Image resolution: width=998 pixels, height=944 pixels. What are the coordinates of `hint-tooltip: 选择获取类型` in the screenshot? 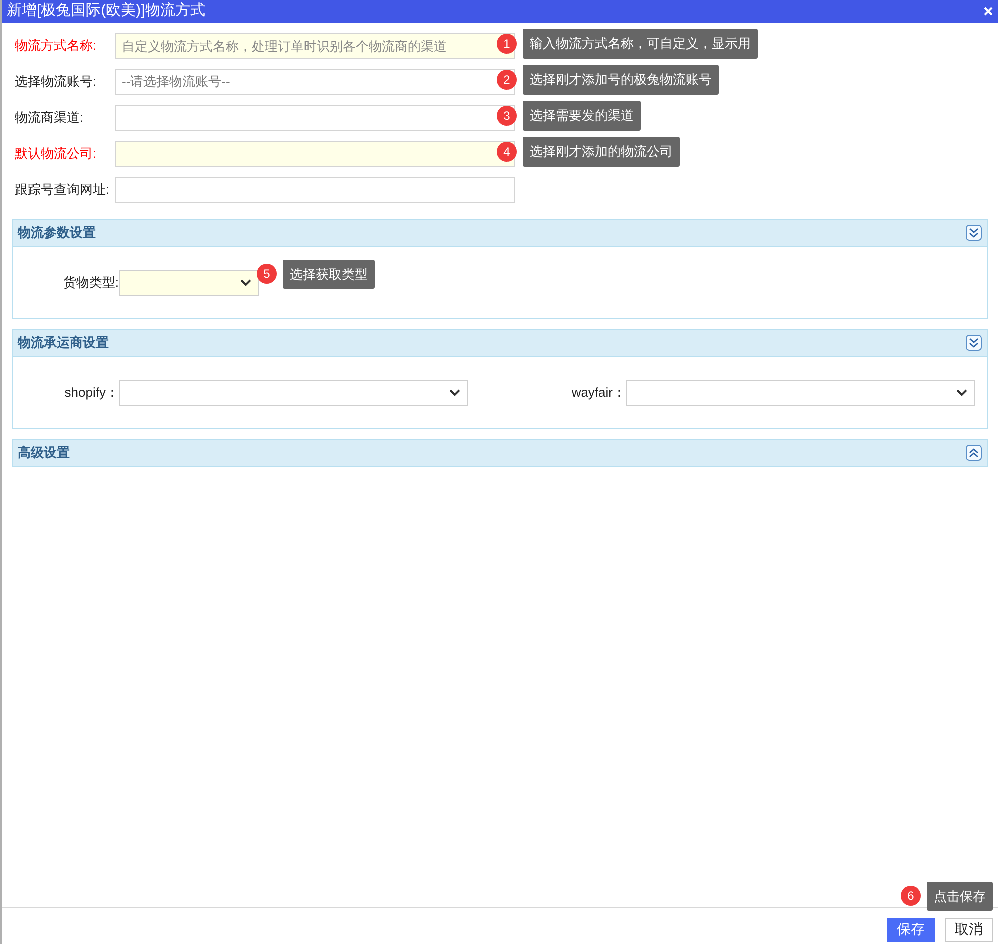 It's located at (329, 274).